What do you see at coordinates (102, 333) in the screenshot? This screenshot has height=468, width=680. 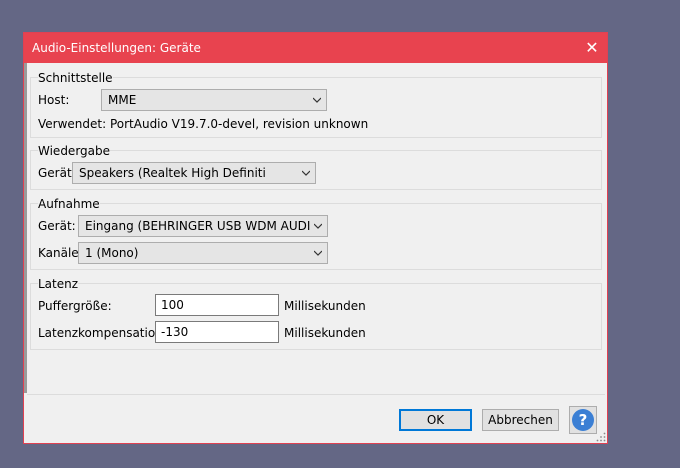 I see `latenzkompensation-label: Latenzkompensation:` at bounding box center [102, 333].